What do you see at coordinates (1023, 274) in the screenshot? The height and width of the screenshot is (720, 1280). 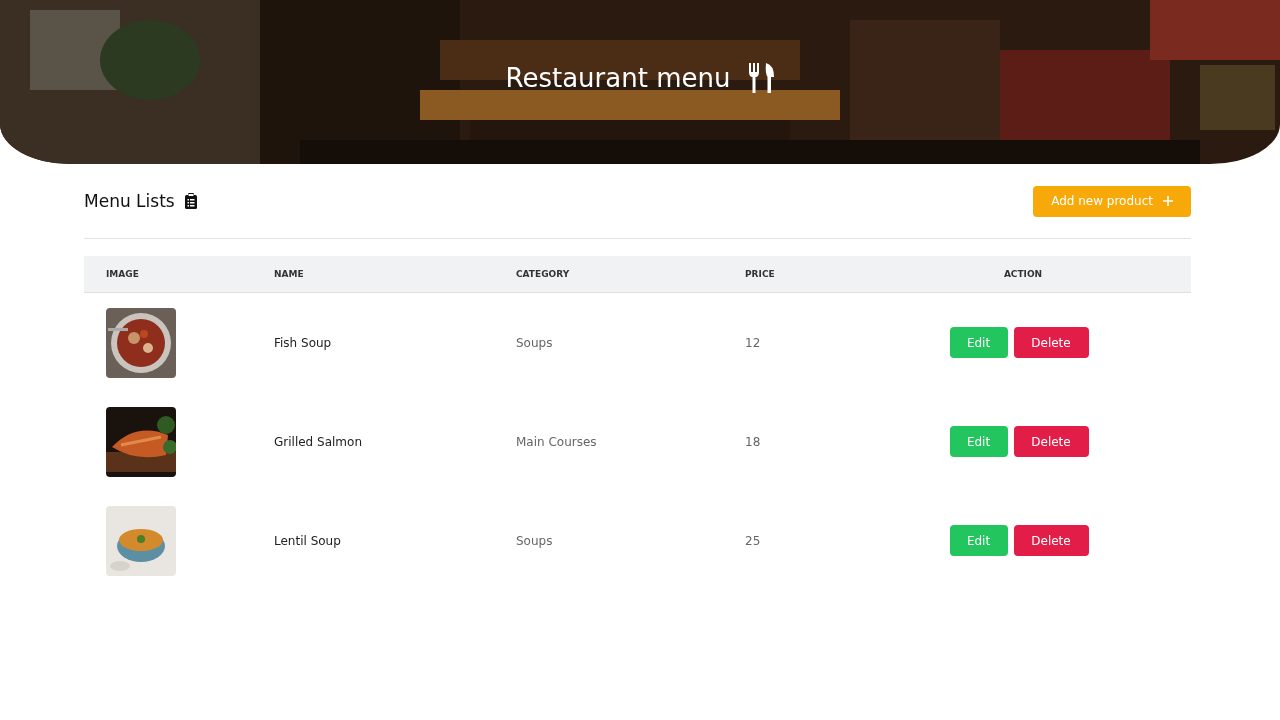 I see `column-header: ACTION` at bounding box center [1023, 274].